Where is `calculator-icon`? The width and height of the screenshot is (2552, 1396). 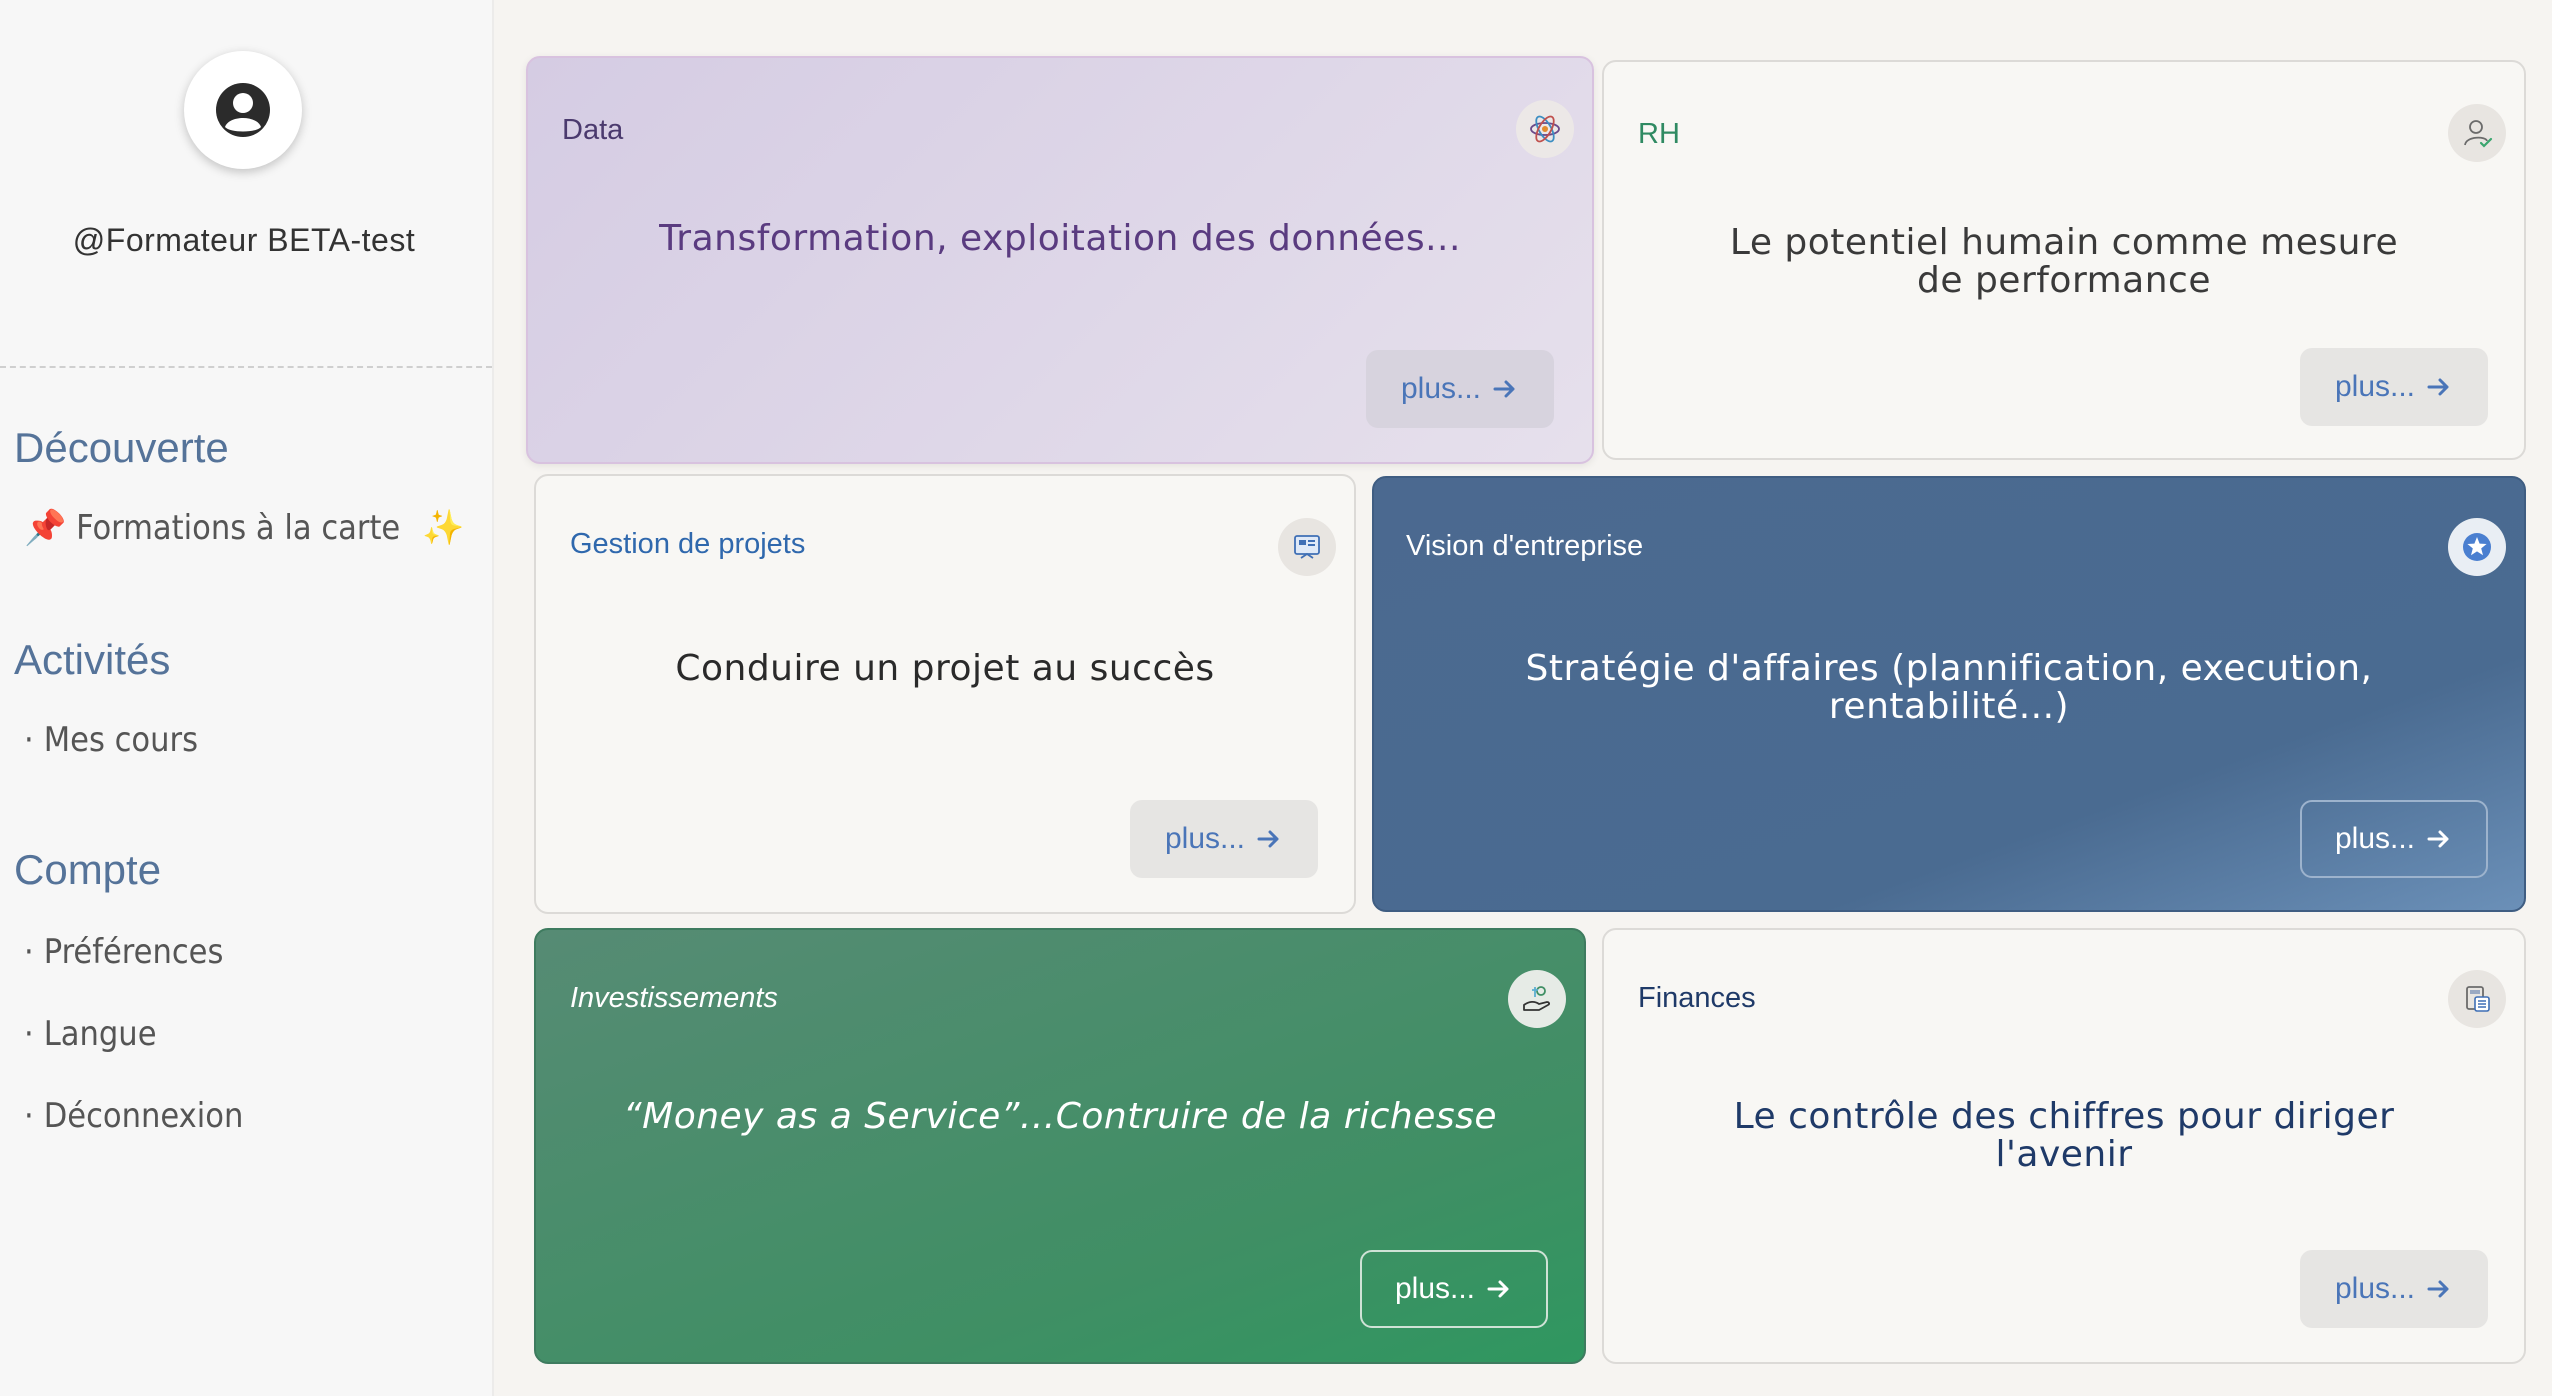
calculator-icon is located at coordinates (2477, 999).